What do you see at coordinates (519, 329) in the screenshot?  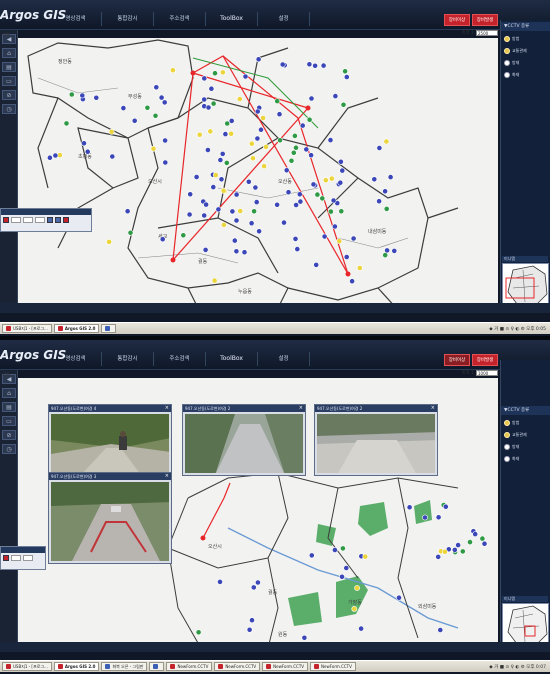 I see `system-tray: ◆ 거 ■ ⊙ ♀ ◐ ⚙ 오후 0:05` at bounding box center [519, 329].